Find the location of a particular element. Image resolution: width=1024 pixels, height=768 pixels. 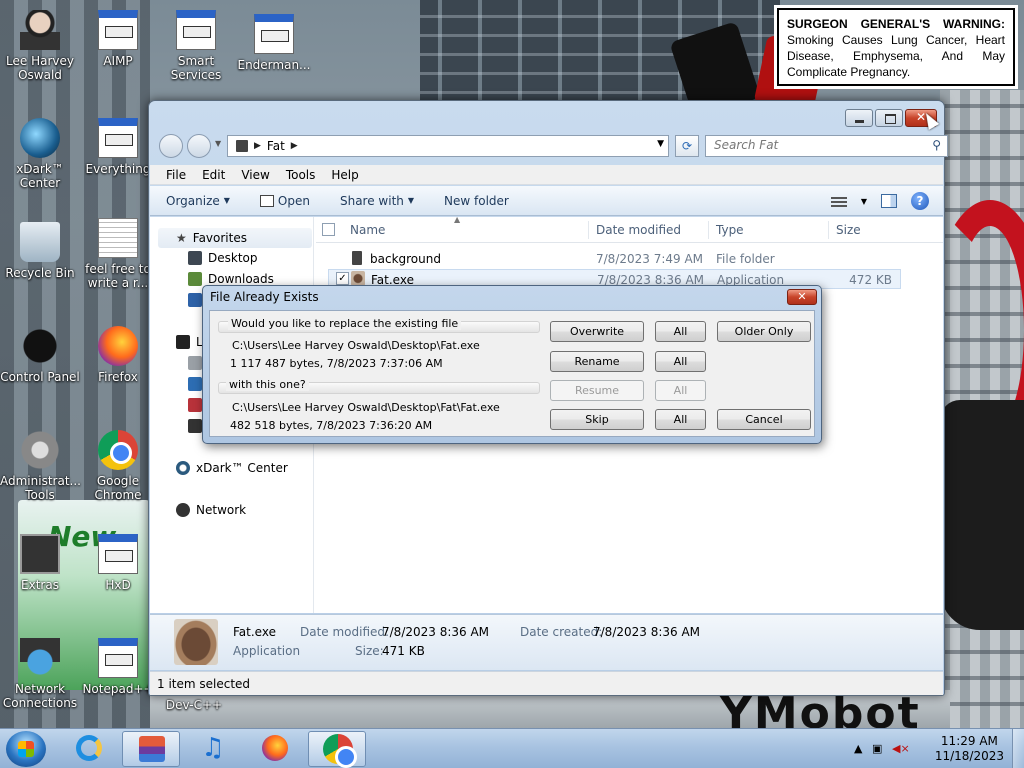

details-size-label: Size: is located at coordinates (369, 651).